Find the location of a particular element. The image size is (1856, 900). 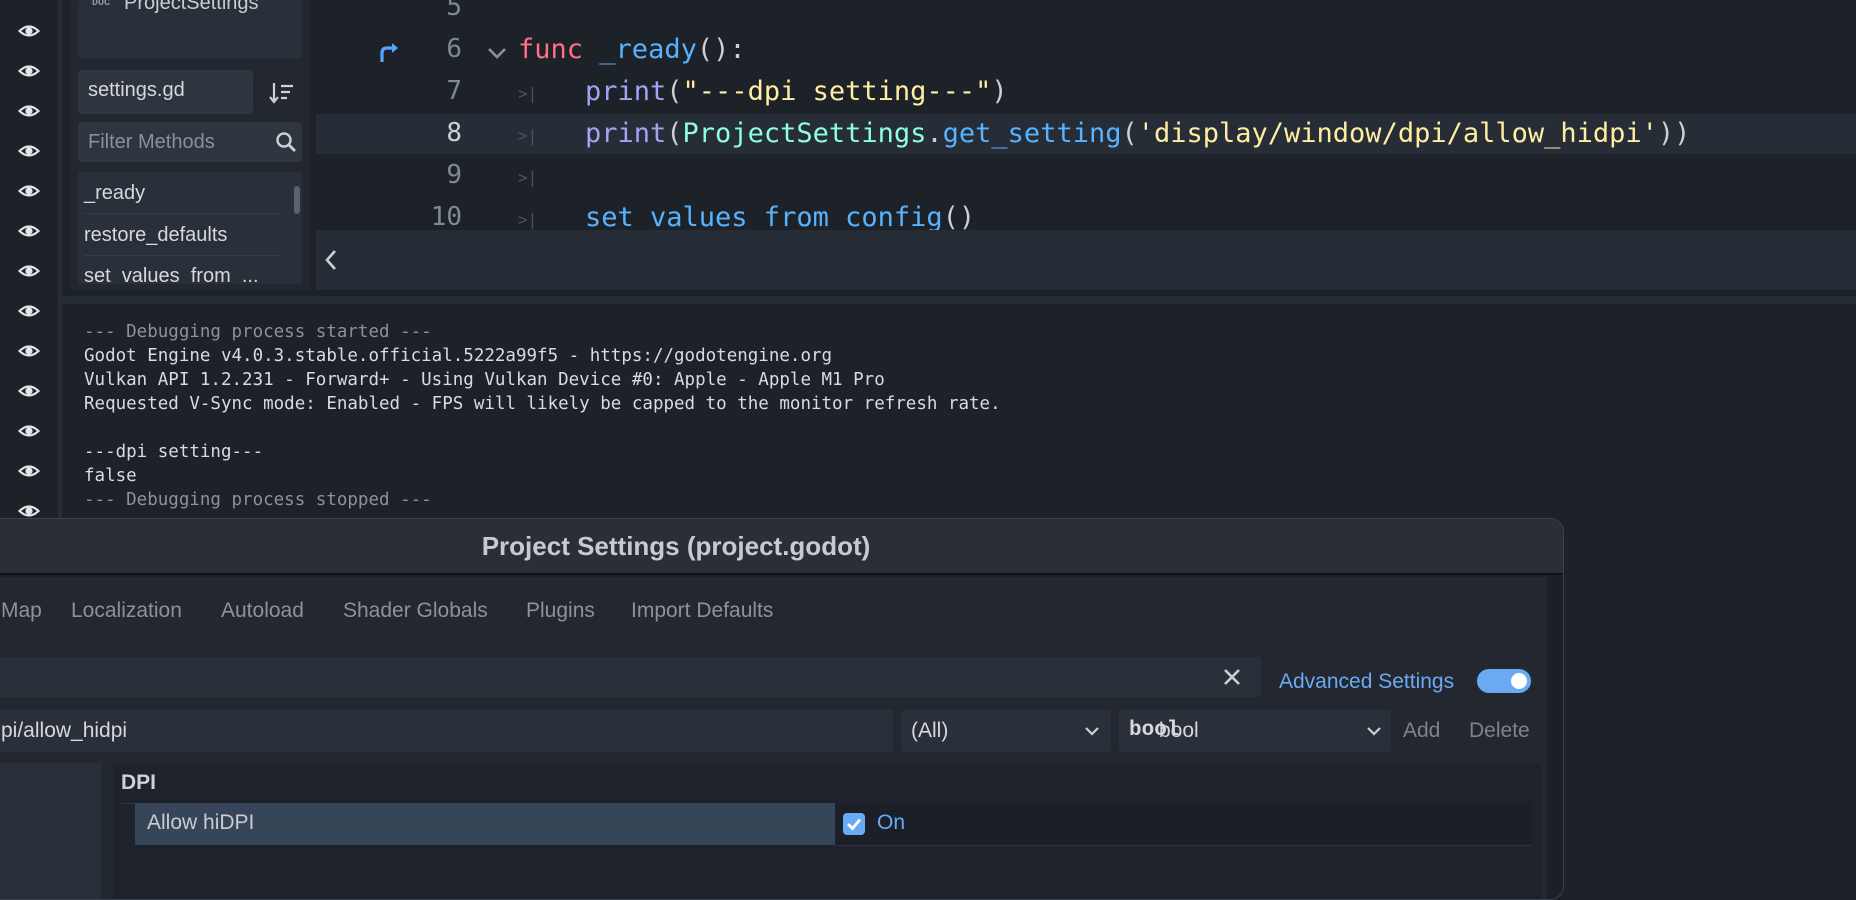

line-number: 8 is located at coordinates (454, 133).